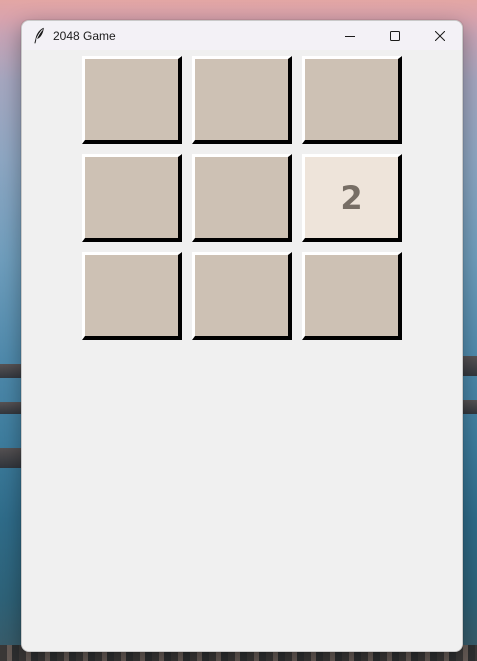  Describe the element at coordinates (352, 100) in the screenshot. I see `tile-r0-c2` at that location.